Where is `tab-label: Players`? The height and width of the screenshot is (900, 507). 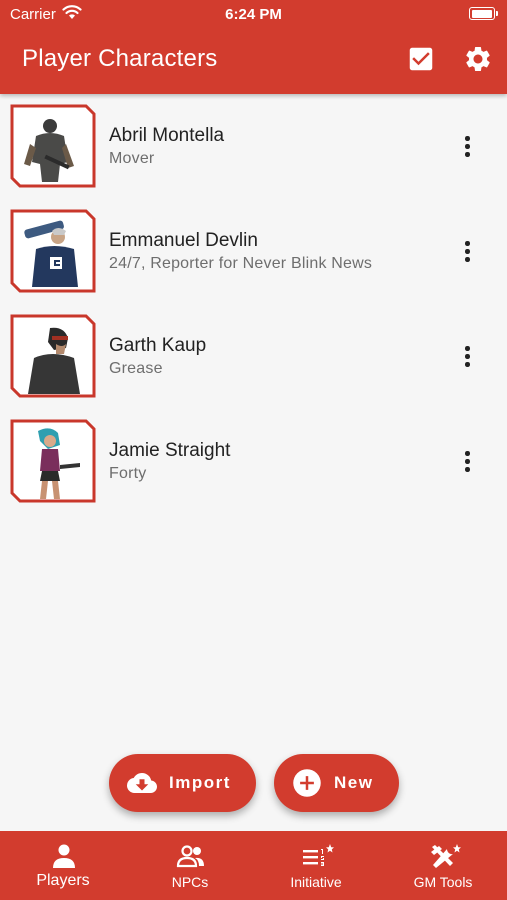
tab-label: Players is located at coordinates (63, 880).